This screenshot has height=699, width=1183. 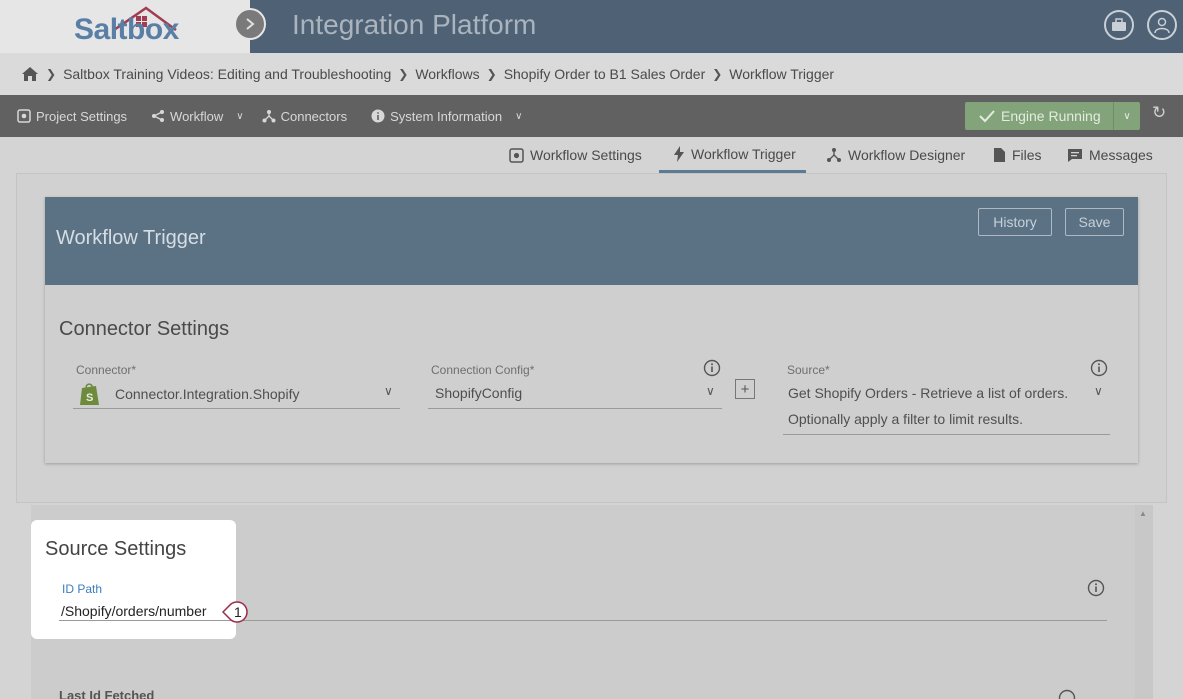 I want to click on user-account-button, so click(x=1162, y=25).